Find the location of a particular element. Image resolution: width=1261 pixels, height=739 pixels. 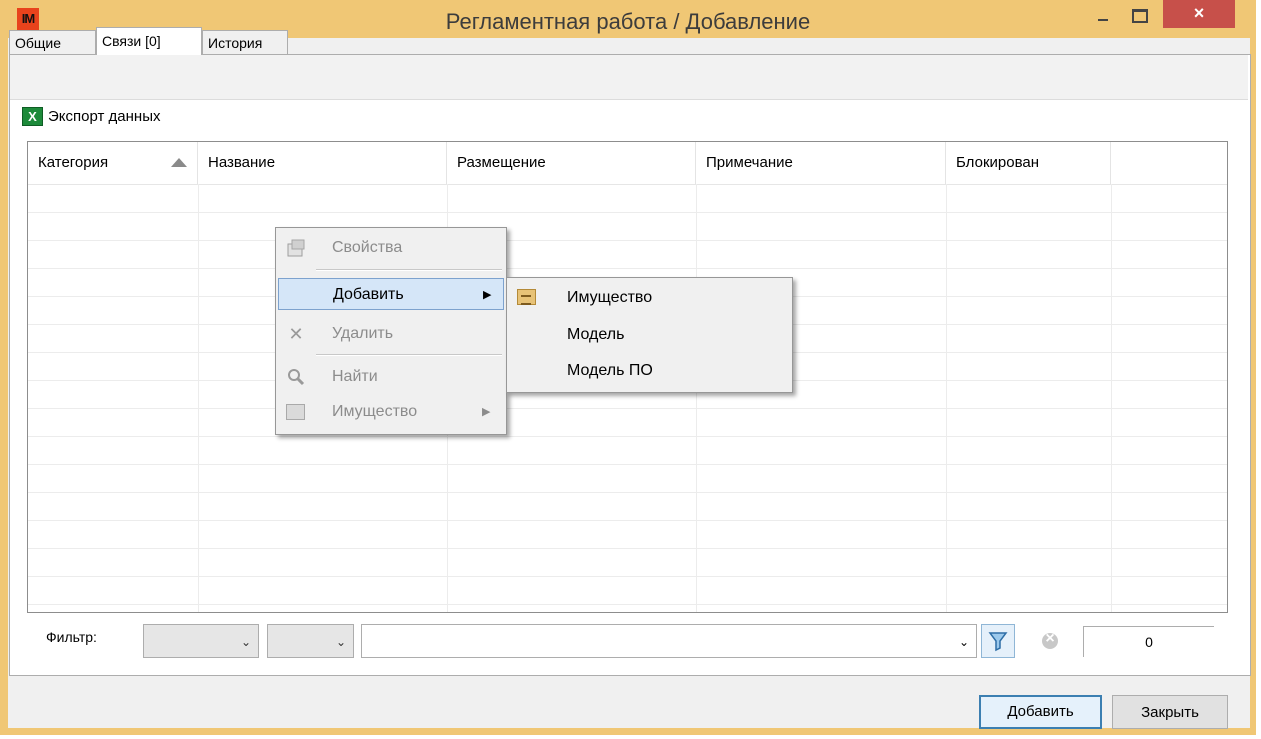

menu-item-property: Имущество ▶ is located at coordinates (391, 412).